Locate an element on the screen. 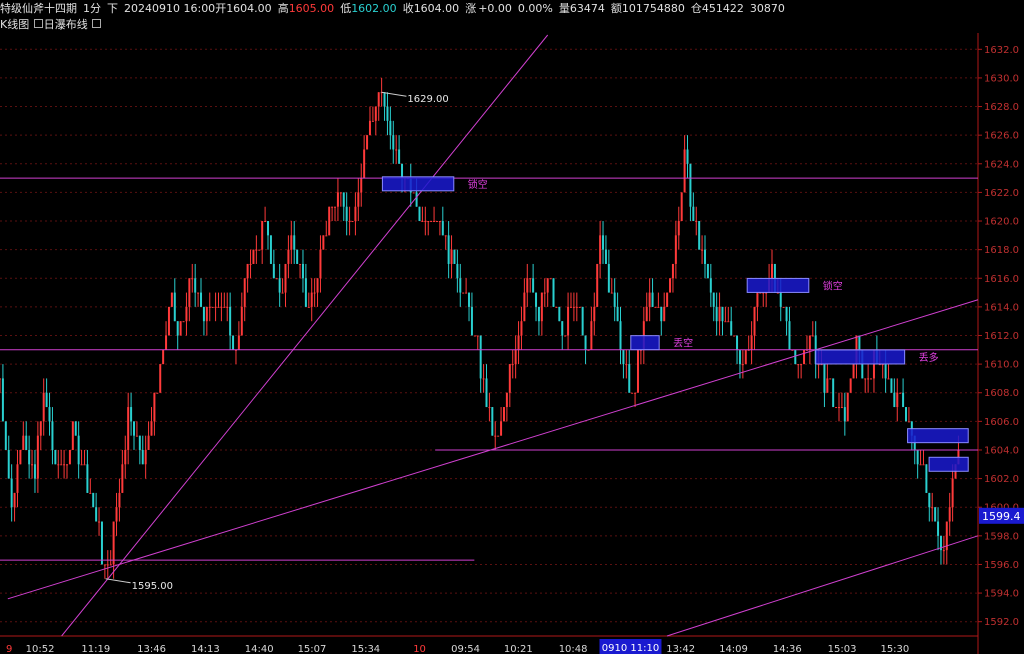 The width and height of the screenshot is (1024, 654). x-tick-label: 15:07 is located at coordinates (312, 649).